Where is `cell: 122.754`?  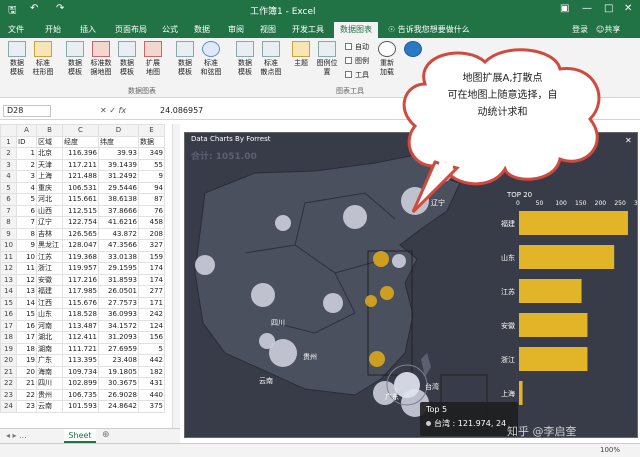 cell: 122.754 is located at coordinates (80, 222).